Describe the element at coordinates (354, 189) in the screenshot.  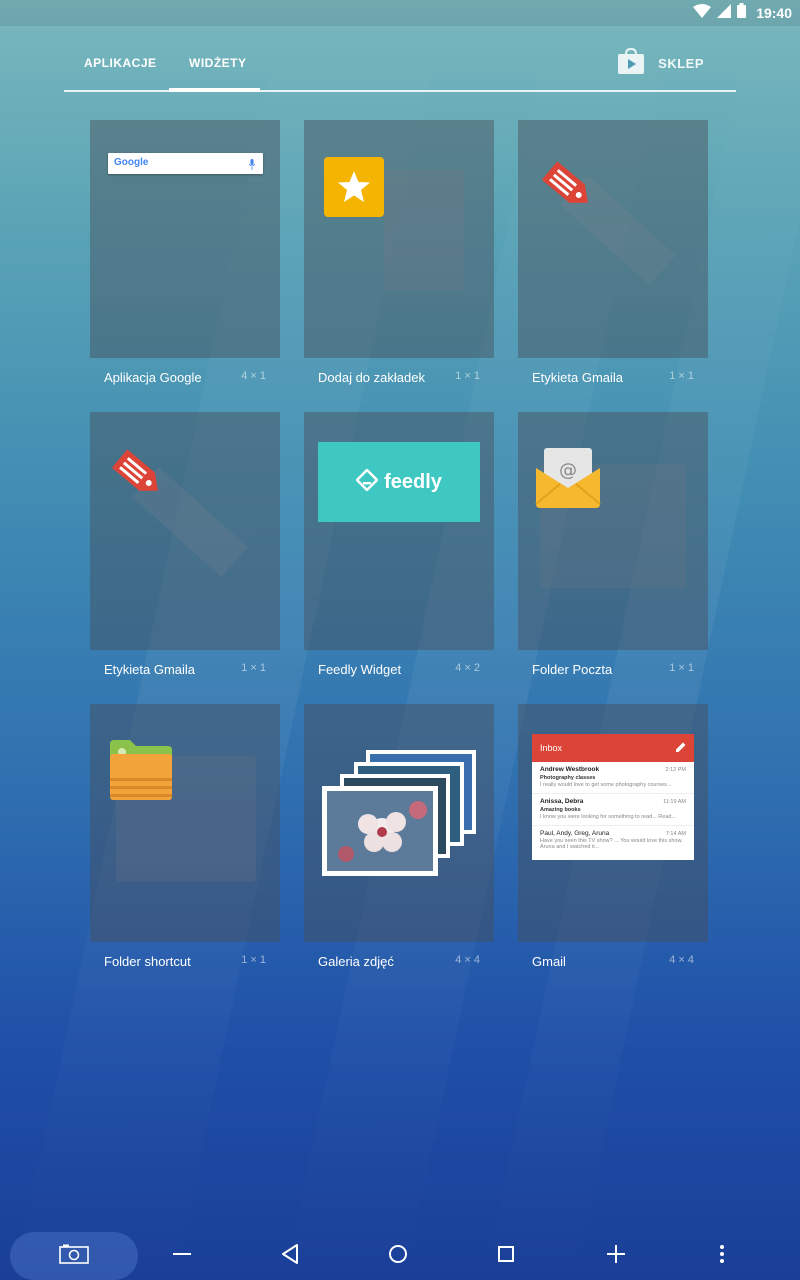
I see `bookmark-star-icon` at that location.